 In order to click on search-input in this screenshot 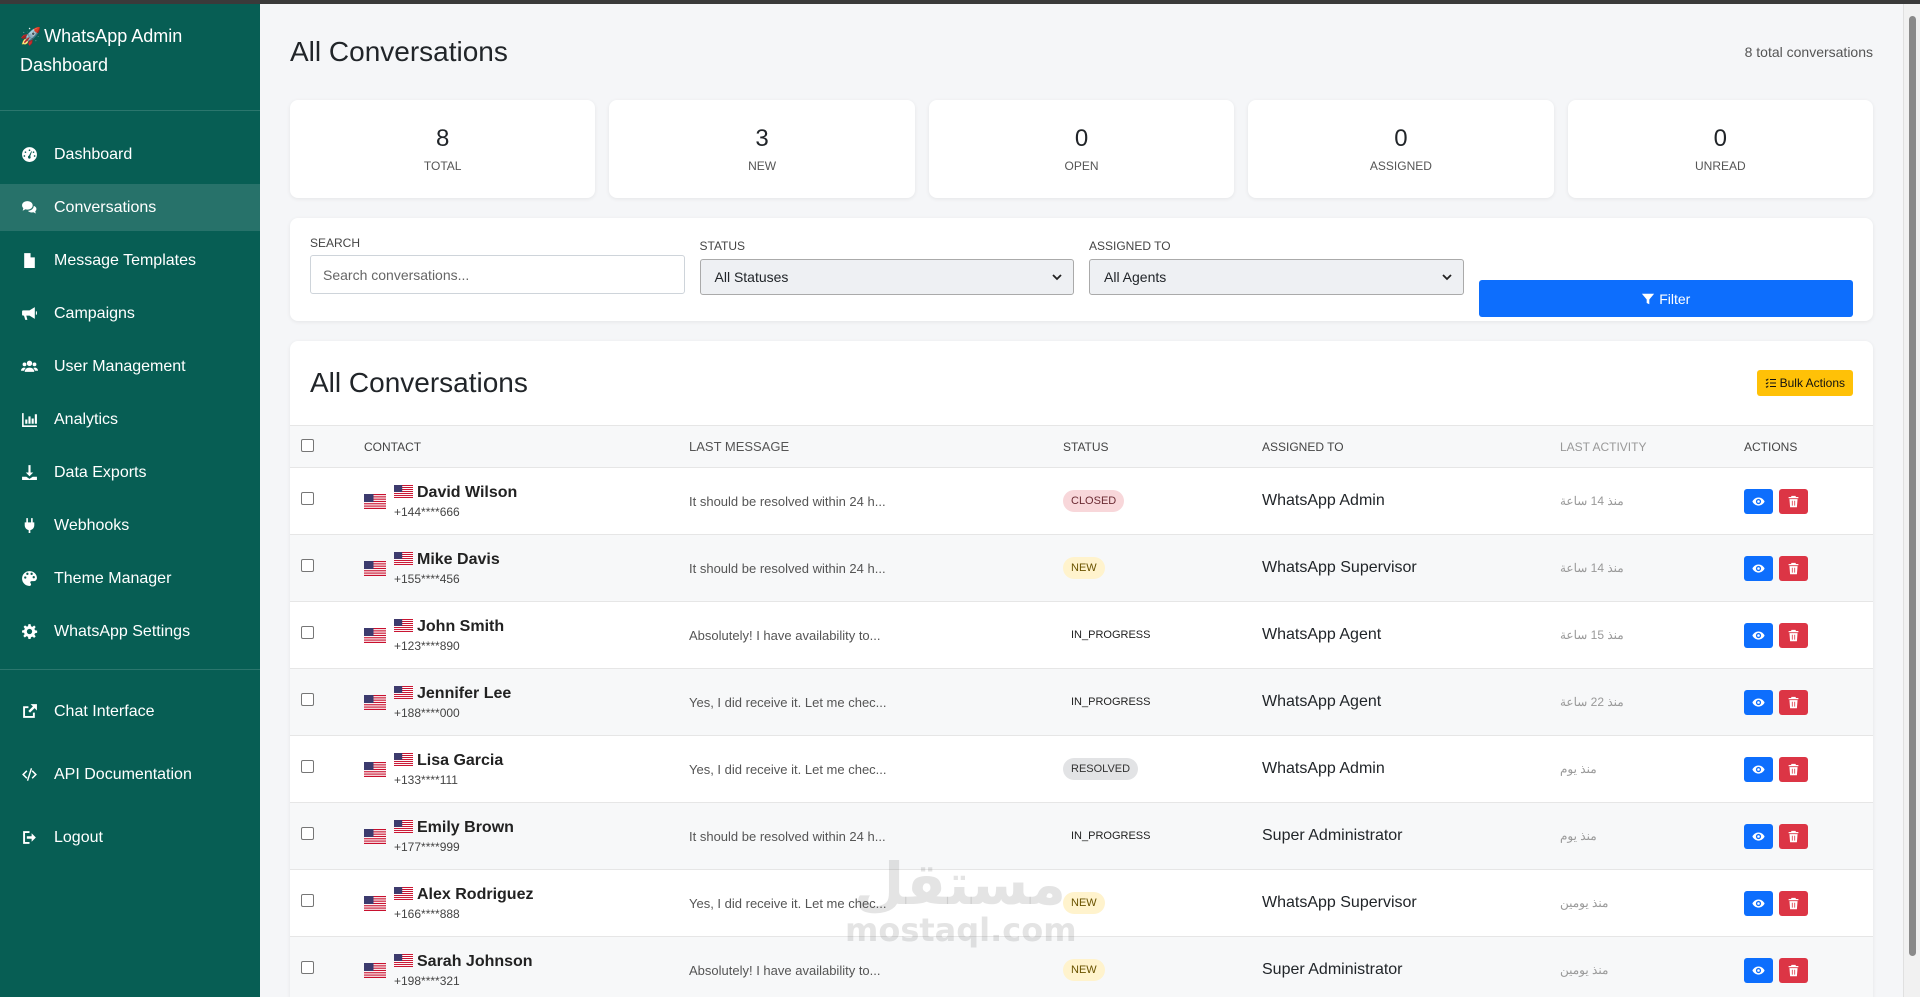, I will do `click(497, 274)`.